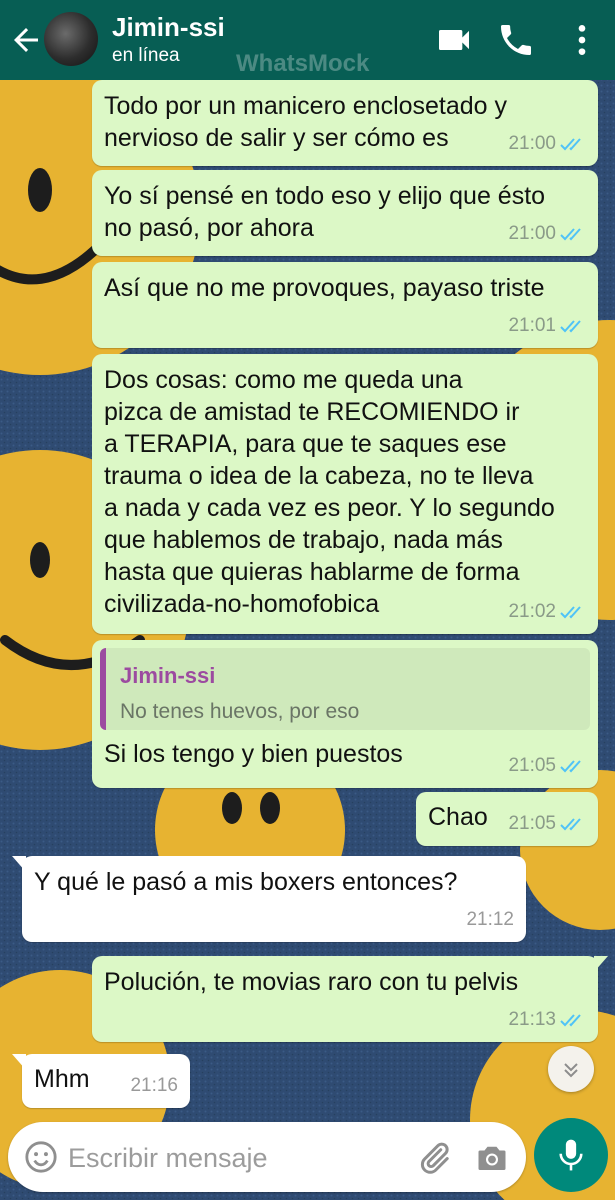 This screenshot has width=615, height=1200. Describe the element at coordinates (246, 882) in the screenshot. I see `message-text: Y qué le pasó a mis boxers entonces?` at that location.